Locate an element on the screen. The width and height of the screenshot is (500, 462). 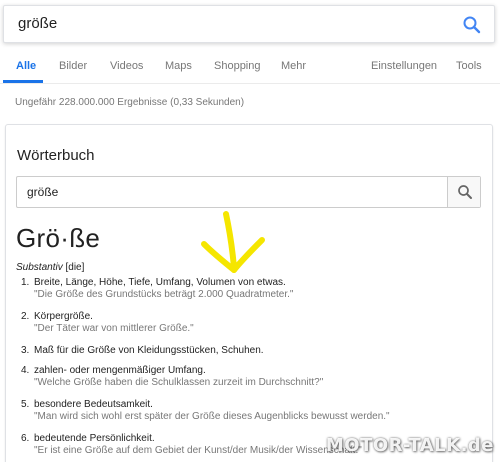
dictionary-title: Wörterbuch is located at coordinates (56, 155).